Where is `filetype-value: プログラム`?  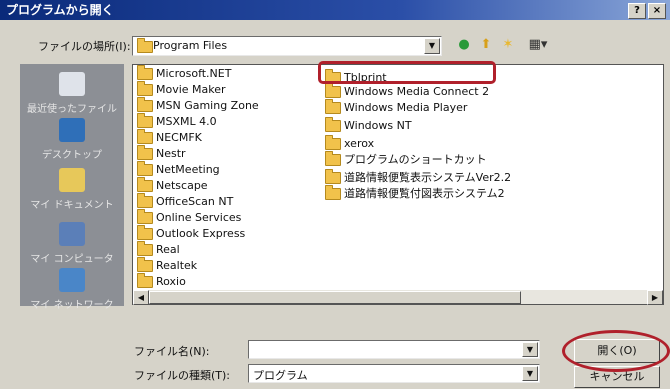 filetype-value: プログラム is located at coordinates (280, 375).